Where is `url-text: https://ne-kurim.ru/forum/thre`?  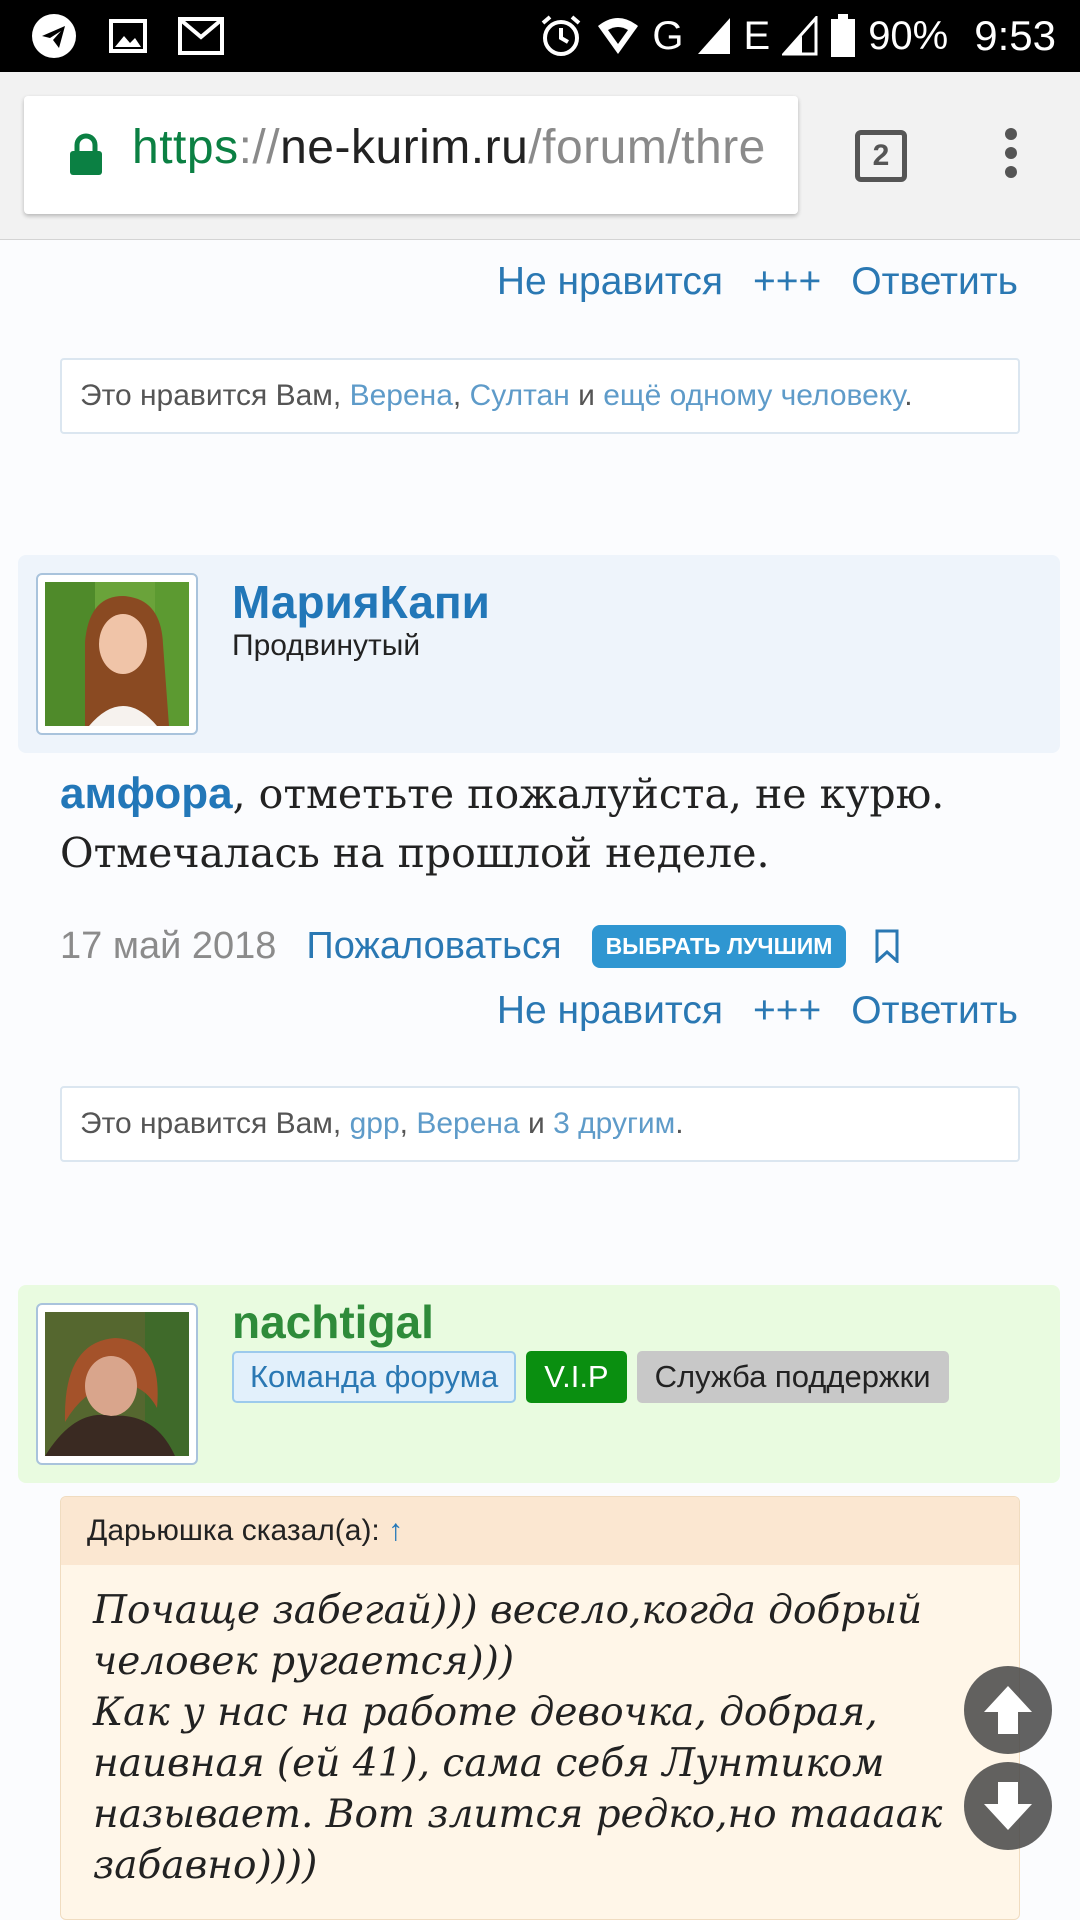
url-text: https://ne-kurim.ru/forum/thre is located at coordinates (449, 147).